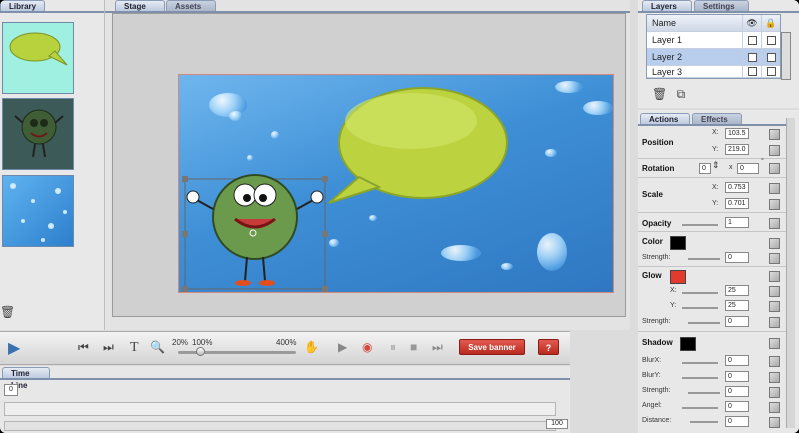 This screenshot has width=799, height=433. I want to click on glow-x-label: X:, so click(673, 290).